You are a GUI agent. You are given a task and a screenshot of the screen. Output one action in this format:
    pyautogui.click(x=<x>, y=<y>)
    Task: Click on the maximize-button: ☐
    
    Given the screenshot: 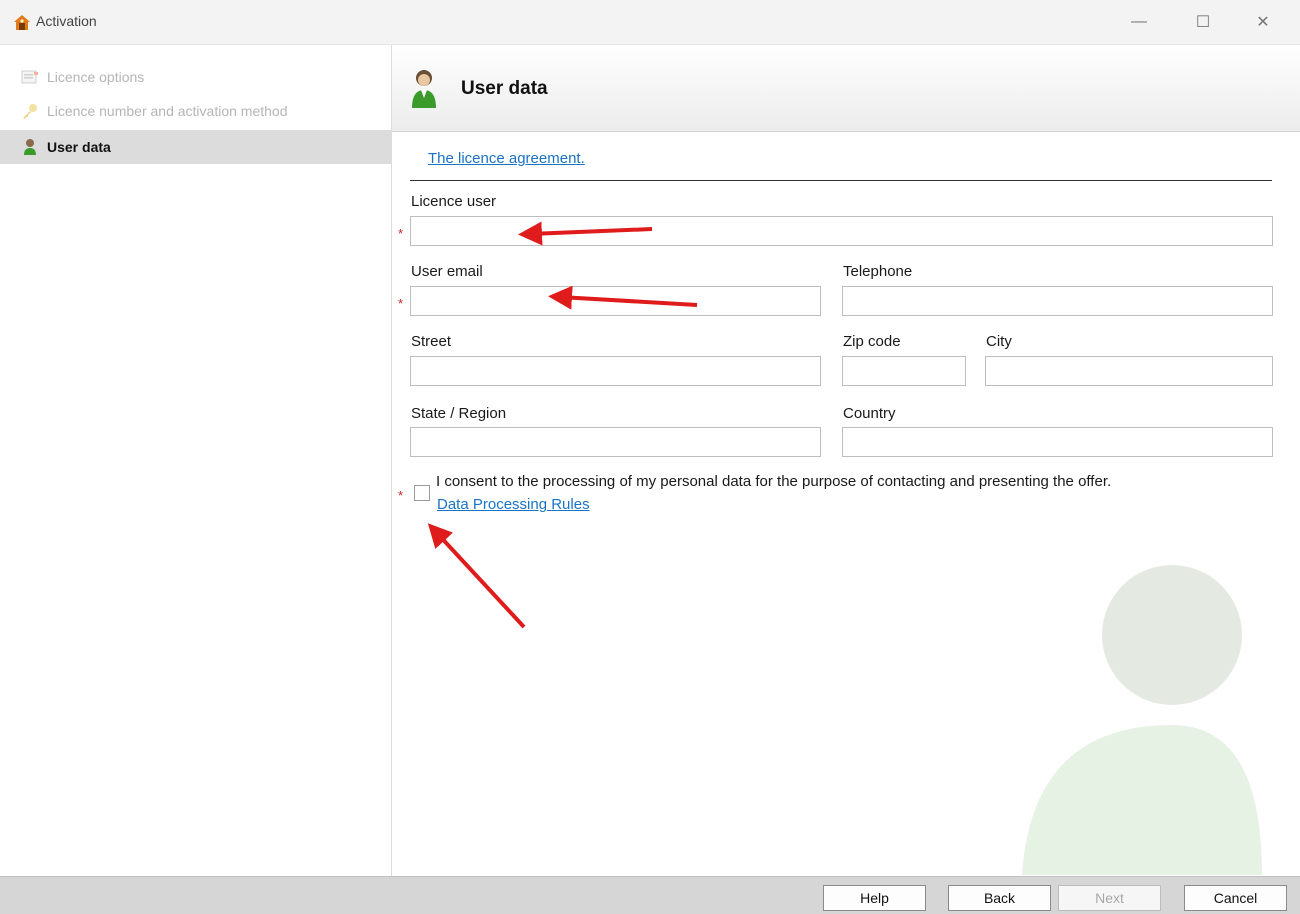 What is the action you would take?
    pyautogui.click(x=1203, y=22)
    